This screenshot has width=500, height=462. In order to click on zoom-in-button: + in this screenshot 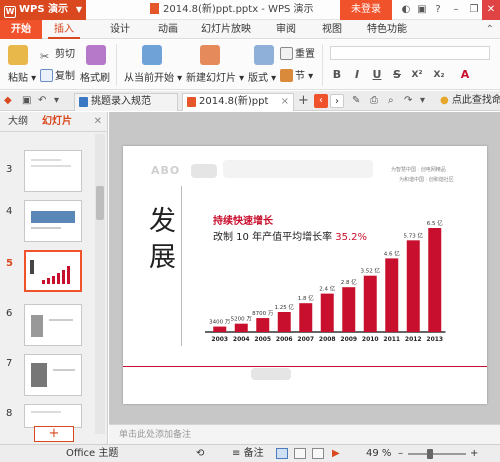, I will do `click(474, 453)`.